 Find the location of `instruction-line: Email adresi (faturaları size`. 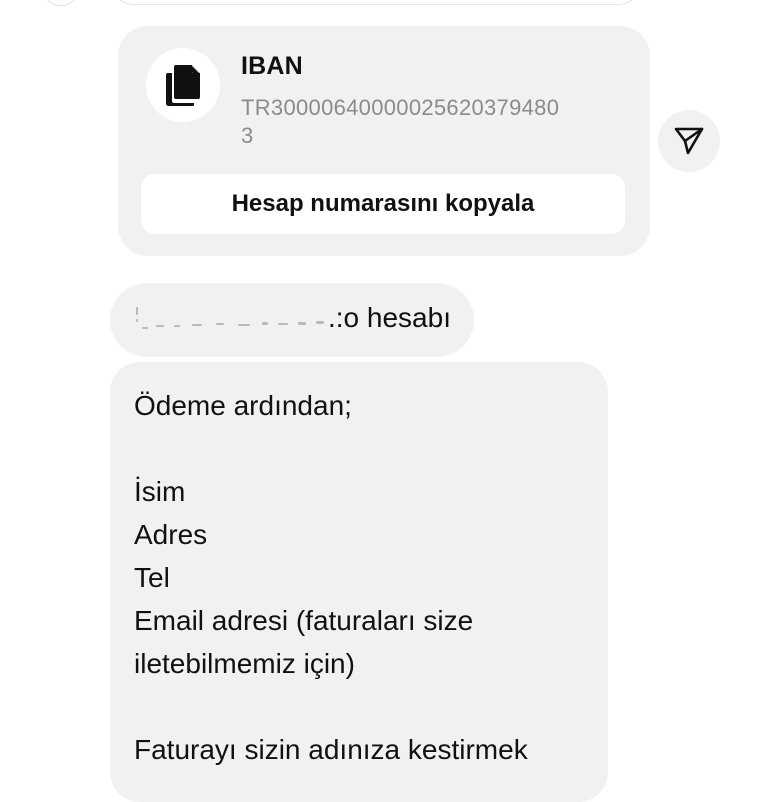

instruction-line: Email adresi (faturaları size is located at coordinates (304, 620).